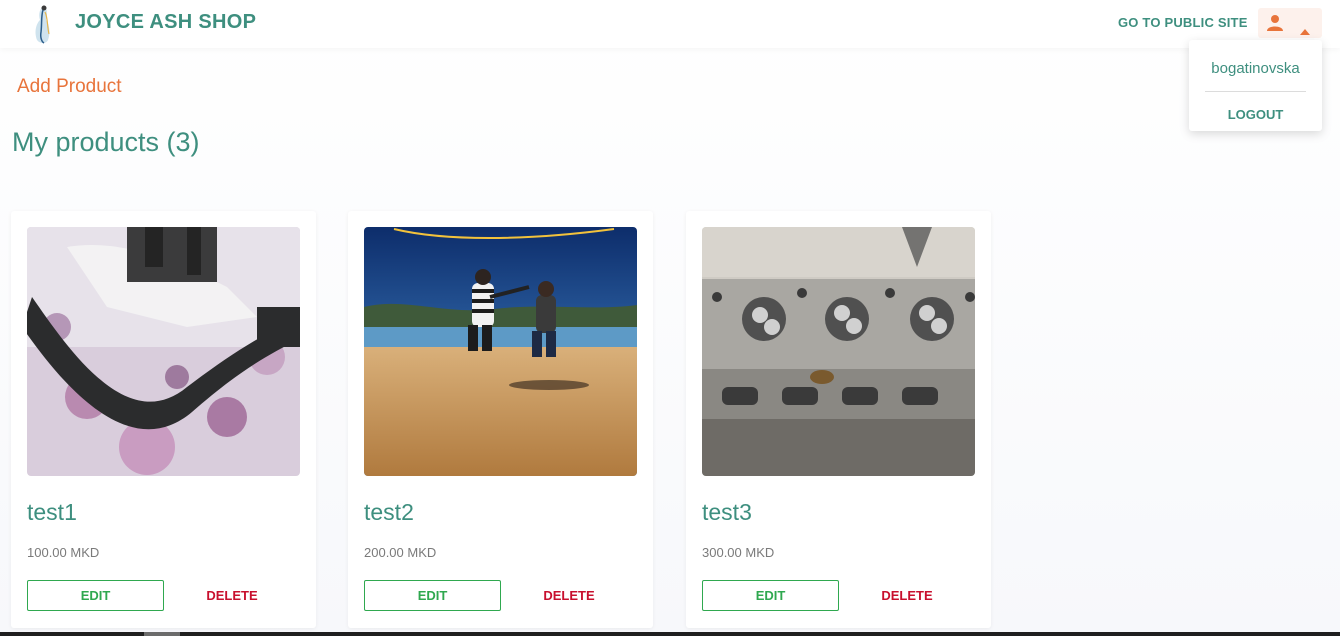 This screenshot has height=636, width=1340. Describe the element at coordinates (670, 634) in the screenshot. I see `horizontal-scrollbar` at that location.